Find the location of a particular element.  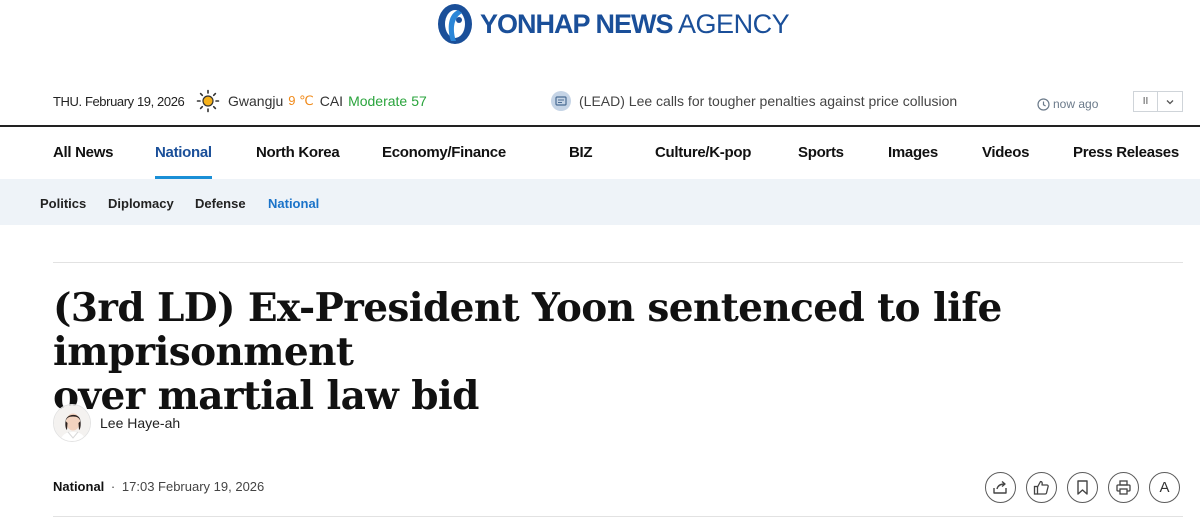

font-size-icon: A is located at coordinates (1164, 487).